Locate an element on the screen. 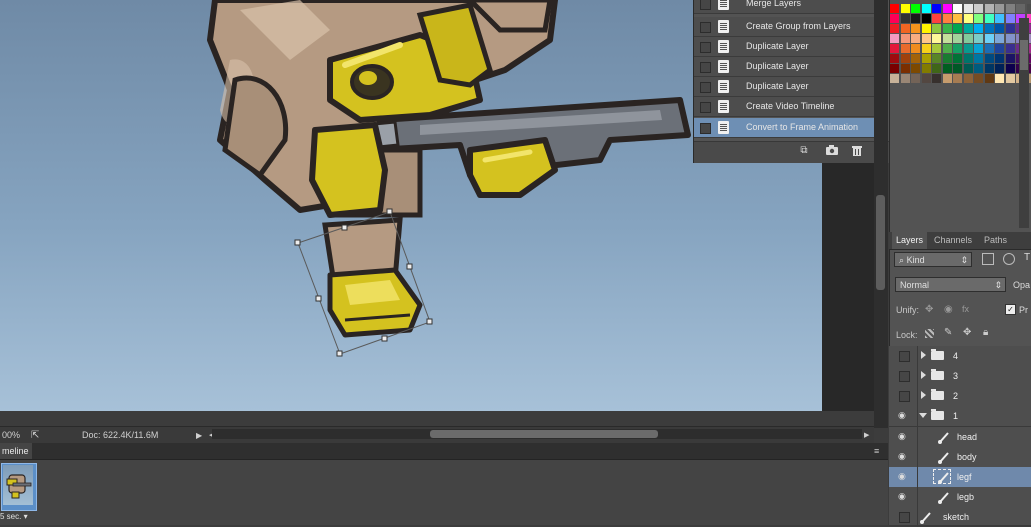 Image resolution: width=1031 pixels, height=527 pixels. layer-row-head: ◉ head is located at coordinates (960, 437).